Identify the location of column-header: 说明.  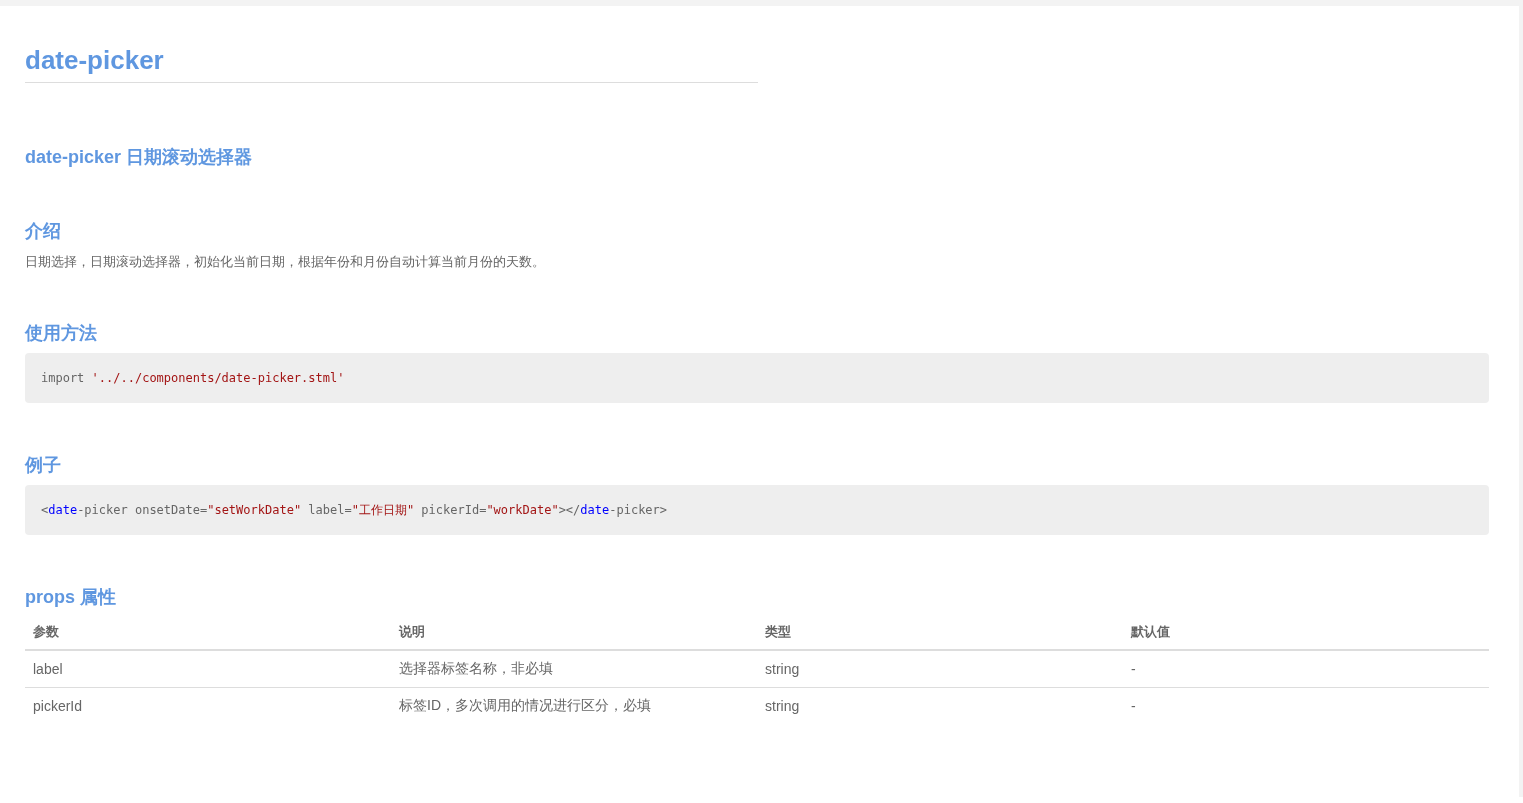
(574, 632).